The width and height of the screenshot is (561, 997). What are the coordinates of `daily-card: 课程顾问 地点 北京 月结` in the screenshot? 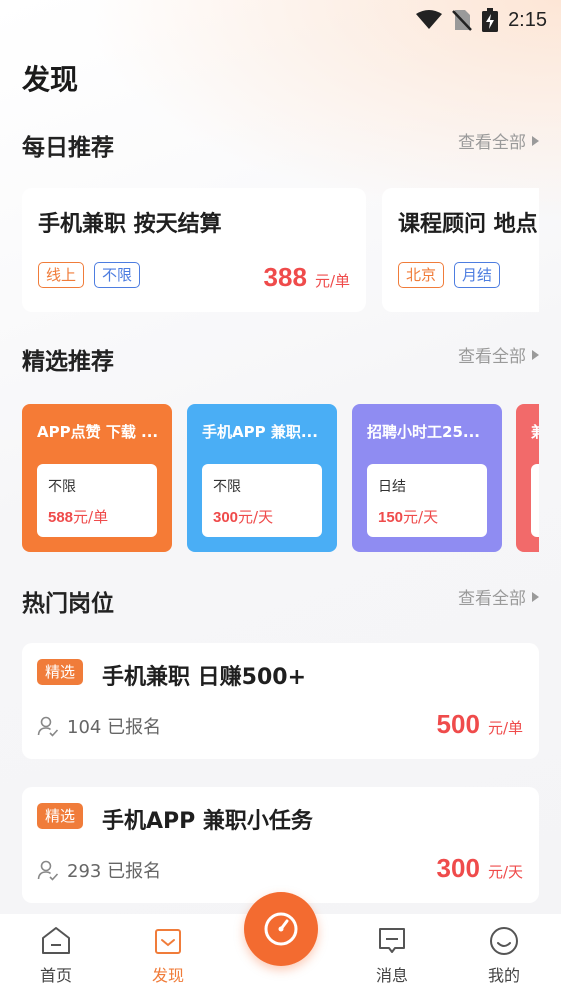 It's located at (460, 250).